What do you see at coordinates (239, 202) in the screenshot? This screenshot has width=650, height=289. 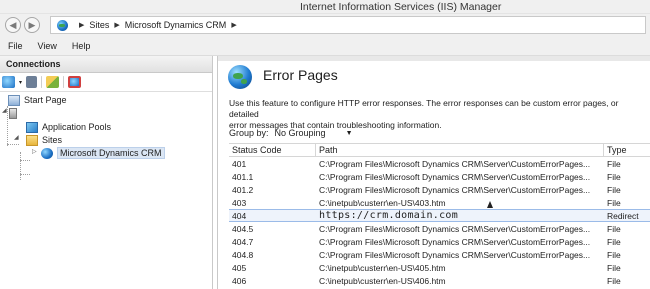 I see `cell-status-code: 403` at bounding box center [239, 202].